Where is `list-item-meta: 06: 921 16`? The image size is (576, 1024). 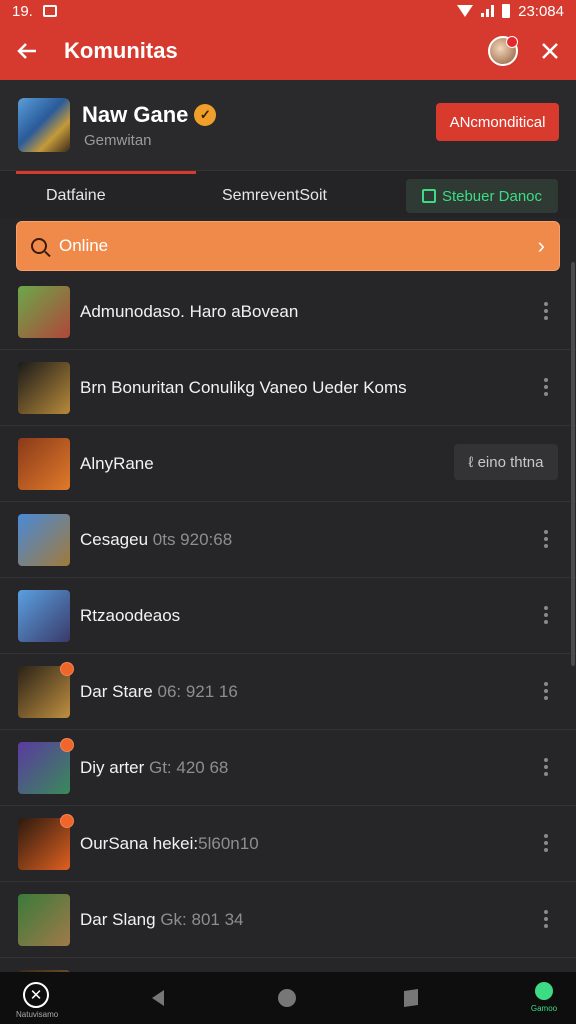 list-item-meta: 06: 921 16 is located at coordinates (197, 691).